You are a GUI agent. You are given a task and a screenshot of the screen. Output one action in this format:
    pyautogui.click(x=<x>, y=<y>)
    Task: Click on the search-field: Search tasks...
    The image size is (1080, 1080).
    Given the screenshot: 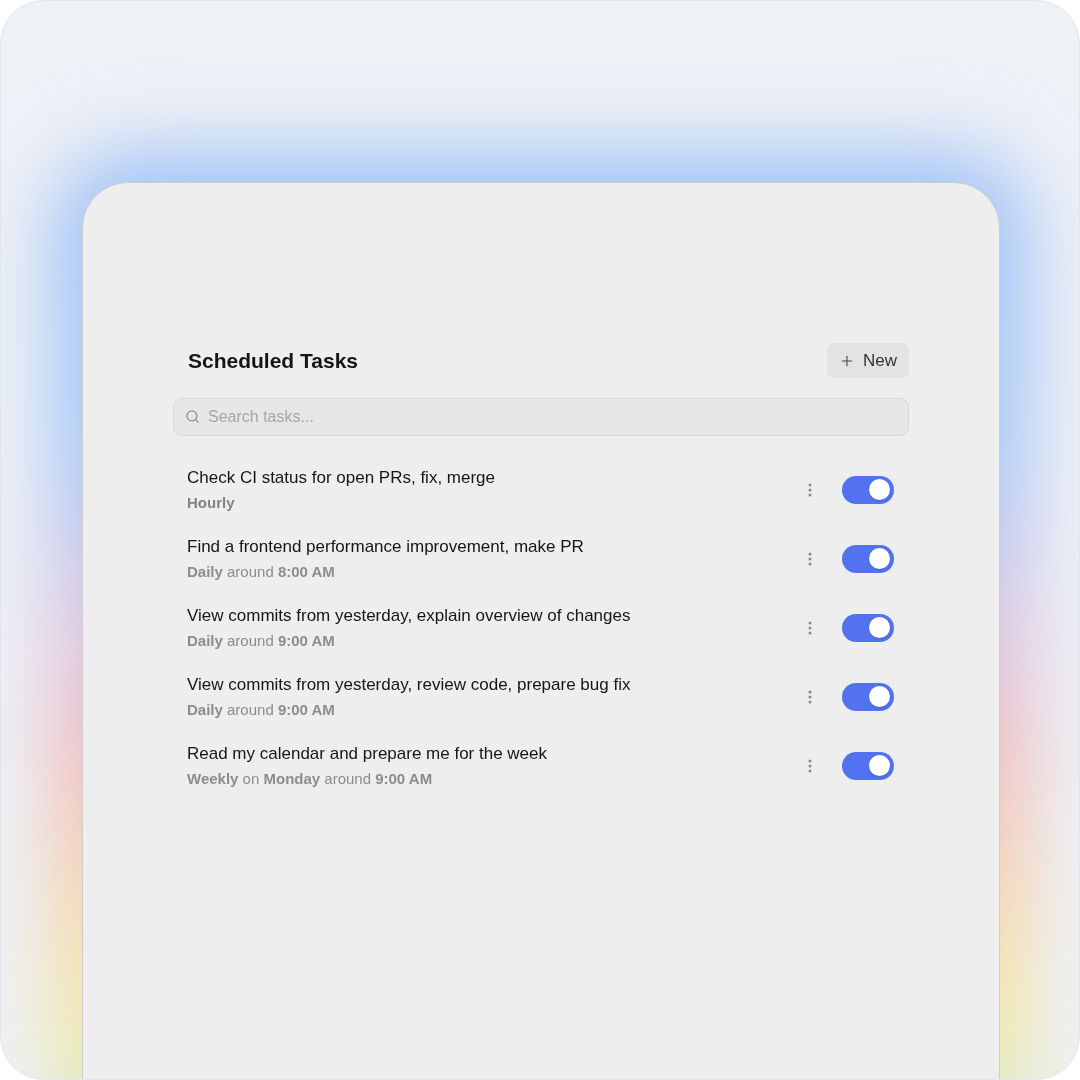 What is the action you would take?
    pyautogui.click(x=541, y=417)
    